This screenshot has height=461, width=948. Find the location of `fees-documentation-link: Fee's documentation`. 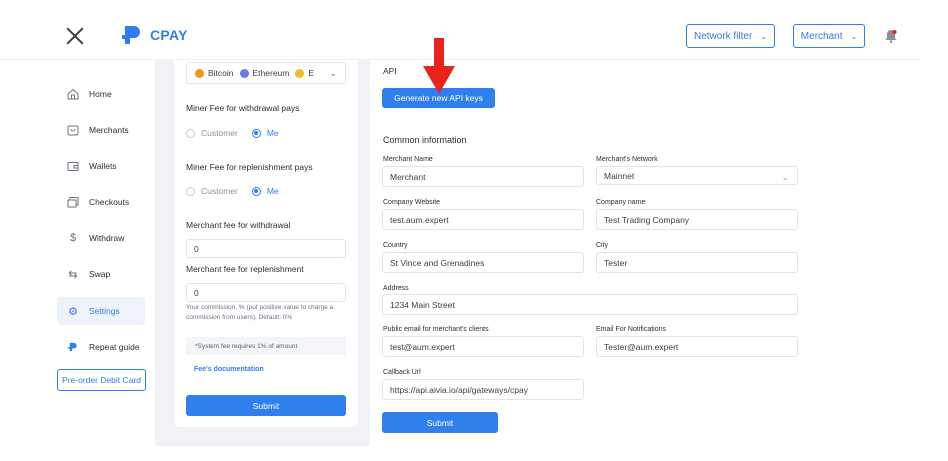

fees-documentation-link: Fee's documentation is located at coordinates (229, 369).